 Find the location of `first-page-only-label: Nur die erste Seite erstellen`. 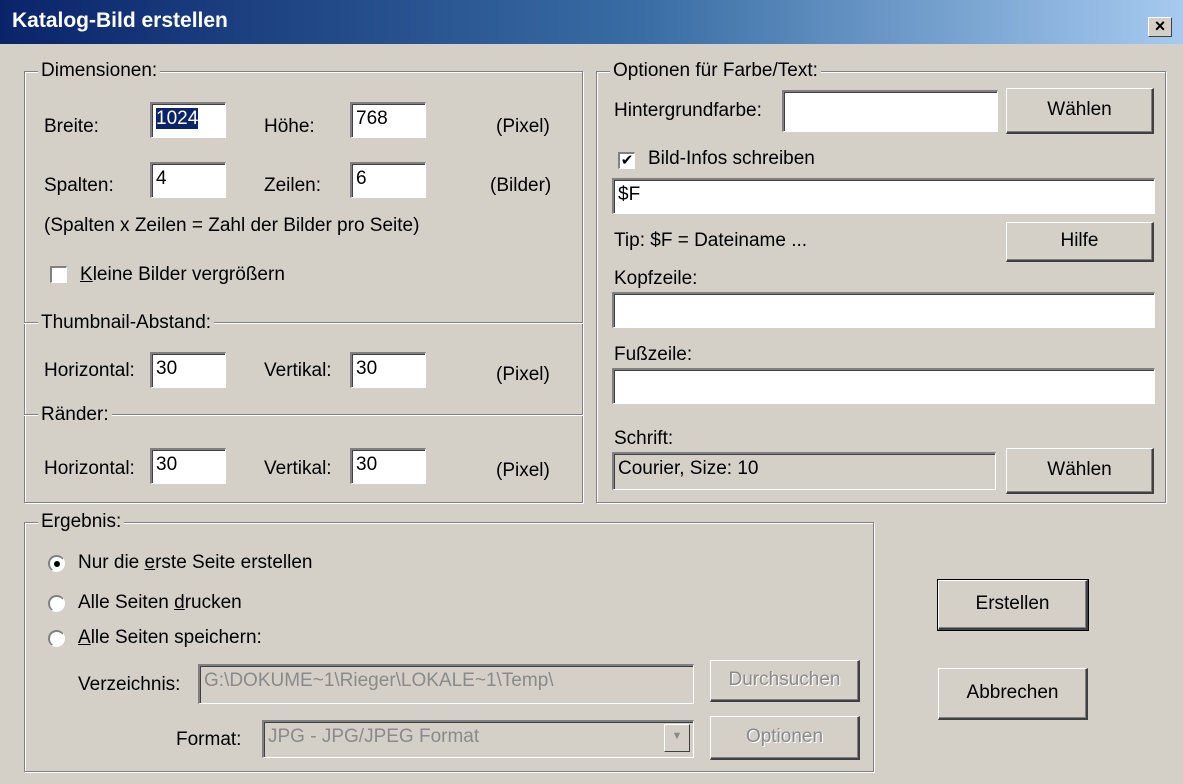

first-page-only-label: Nur die erste Seite erstellen is located at coordinates (195, 563).